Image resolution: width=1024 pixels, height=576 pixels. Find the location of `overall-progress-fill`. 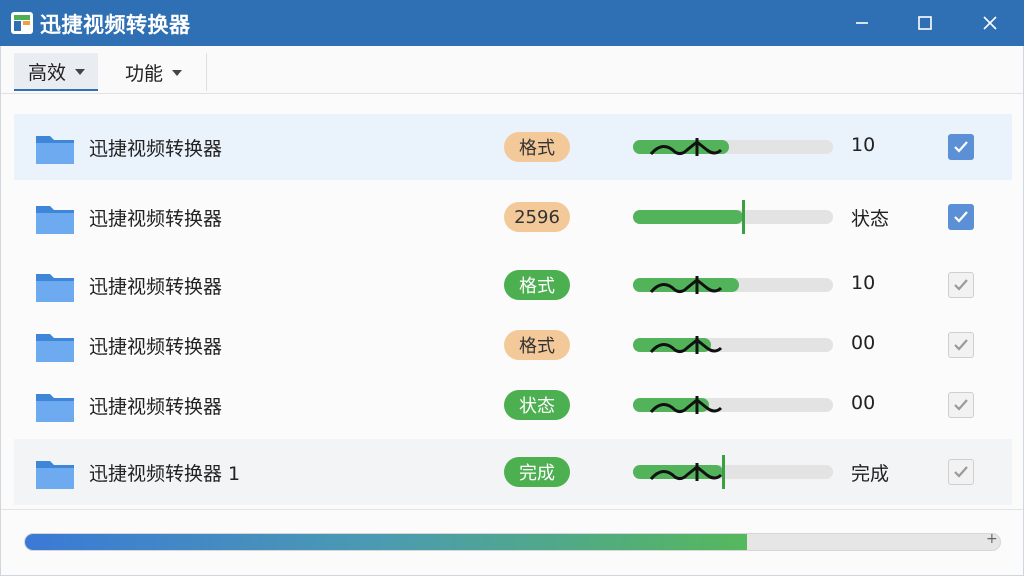

overall-progress-fill is located at coordinates (386, 542).